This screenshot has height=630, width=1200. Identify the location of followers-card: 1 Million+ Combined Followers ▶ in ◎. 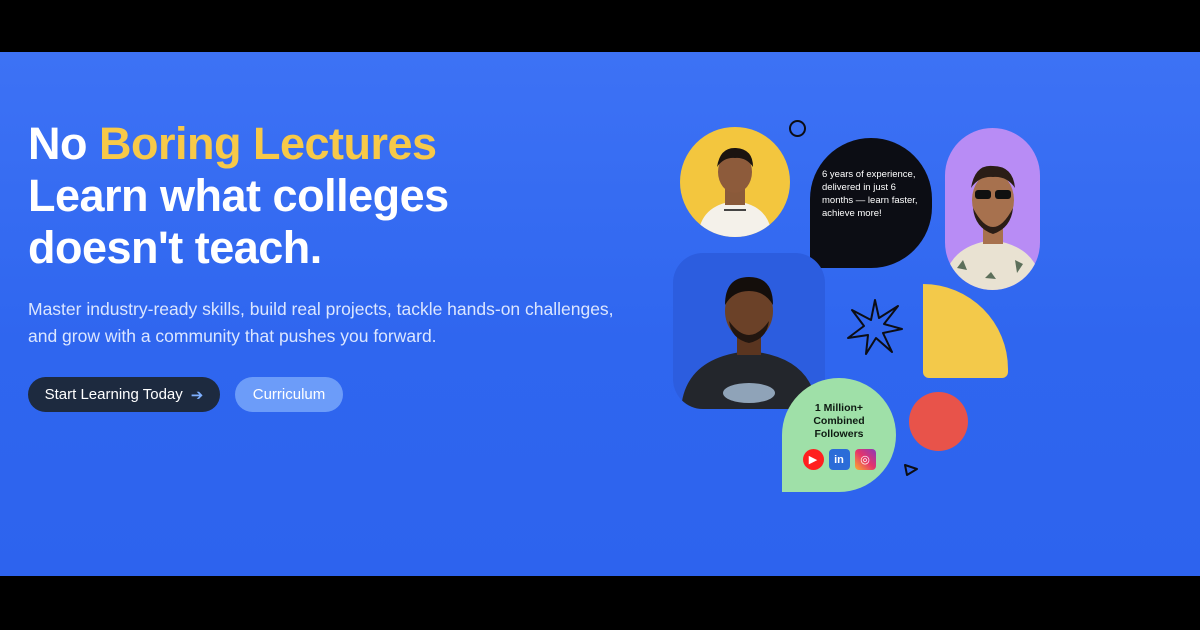
(839, 435).